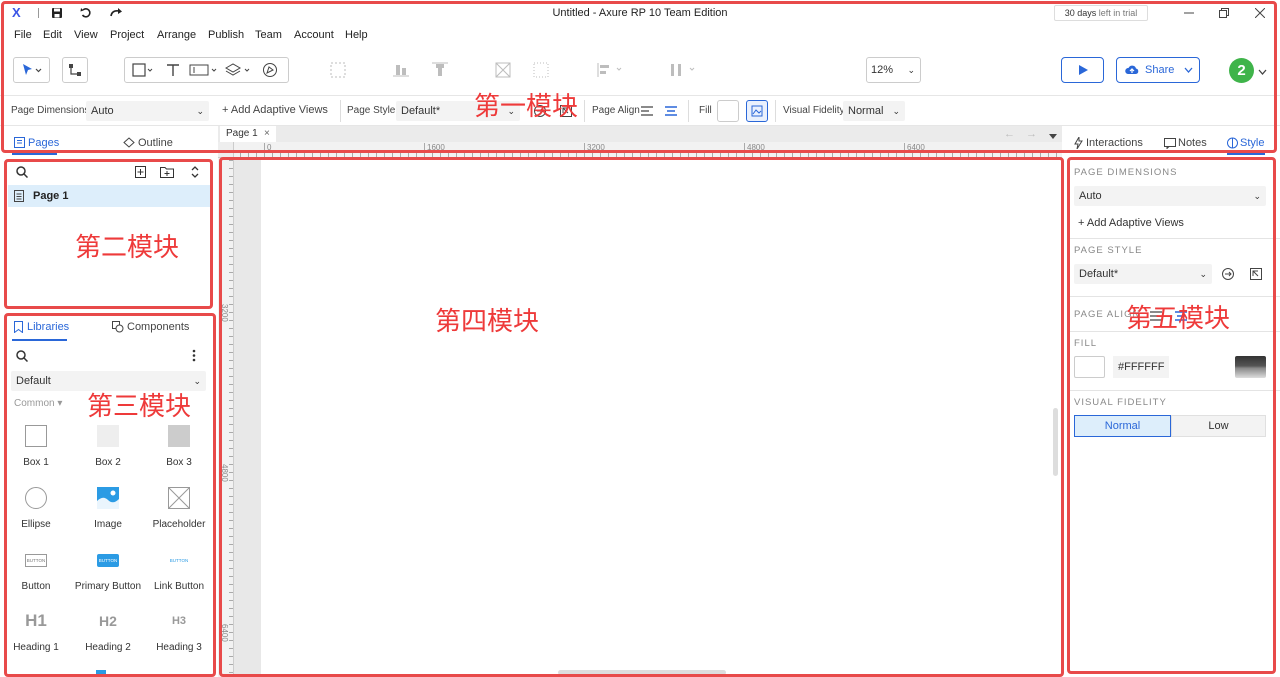 The image size is (1280, 677). What do you see at coordinates (1178, 319) in the screenshot?
I see `module5-label: 第五模块` at bounding box center [1178, 319].